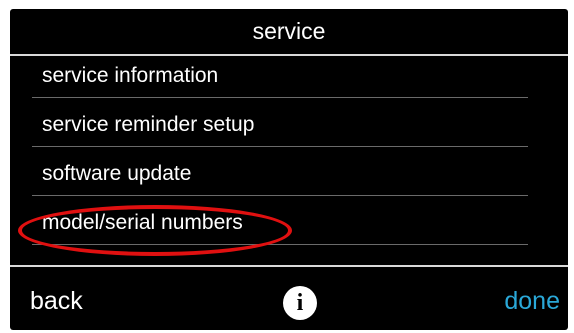 The width and height of the screenshot is (574, 333). Describe the element at coordinates (280, 123) in the screenshot. I see `menu-item-service-reminder-setup: service reminder setup` at that location.